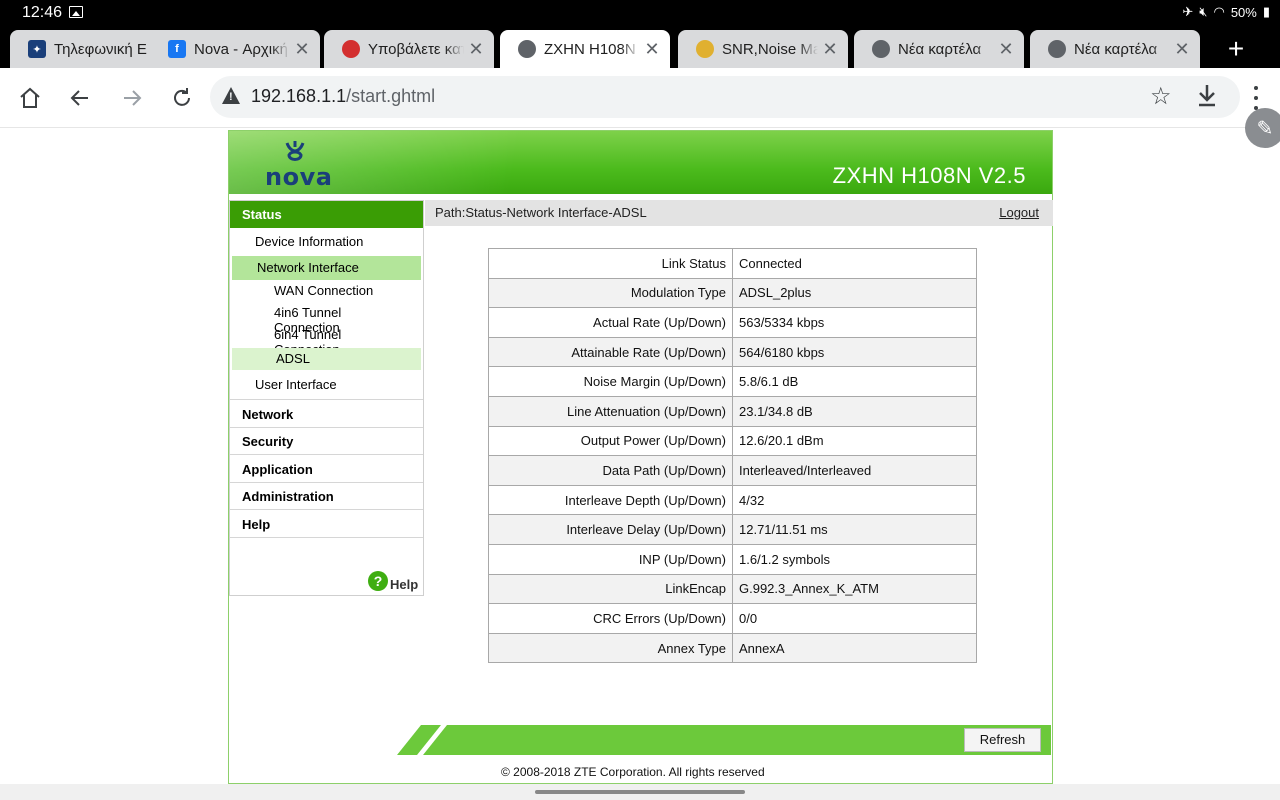 This screenshot has width=1280, height=800. I want to click on refresh-button: Refresh, so click(1002, 740).